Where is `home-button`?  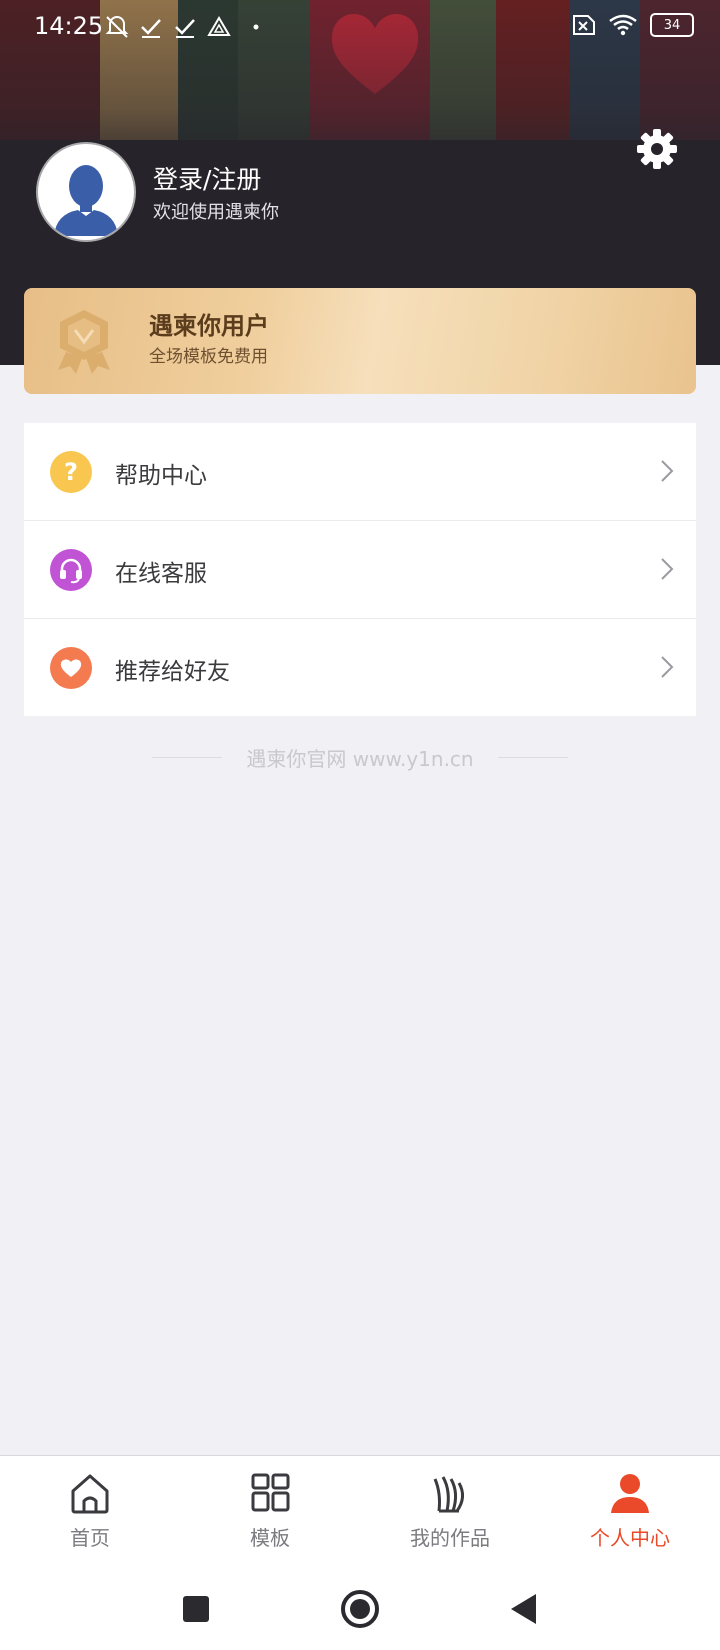
home-button is located at coordinates (360, 1609).